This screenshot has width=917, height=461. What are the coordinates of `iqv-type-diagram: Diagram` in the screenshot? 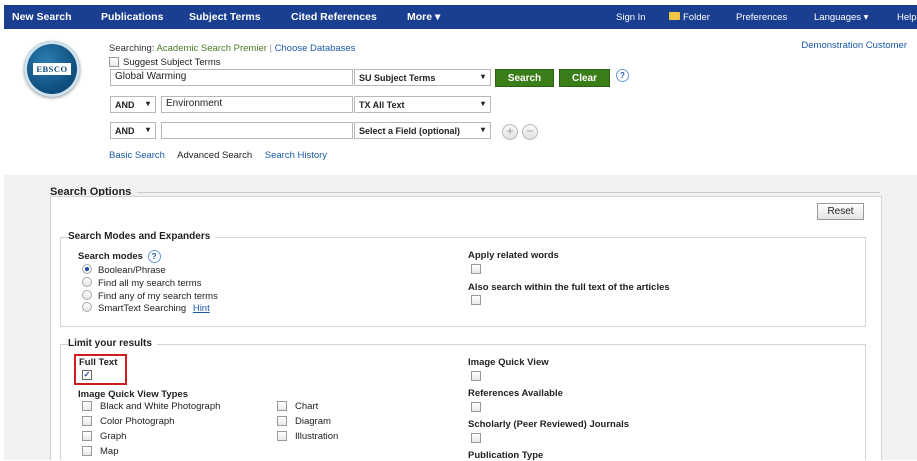 It's located at (304, 421).